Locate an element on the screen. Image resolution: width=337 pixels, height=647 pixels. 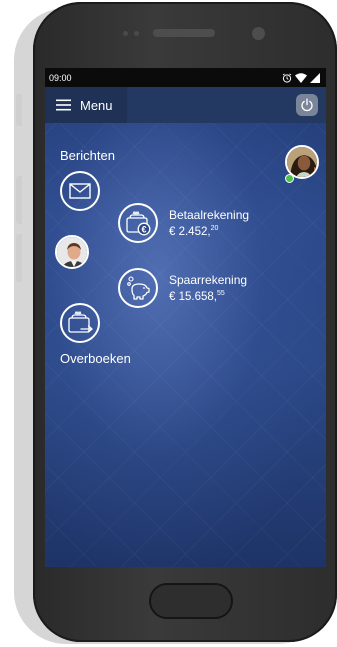
wallet-euro-icon: € is located at coordinates (138, 223).